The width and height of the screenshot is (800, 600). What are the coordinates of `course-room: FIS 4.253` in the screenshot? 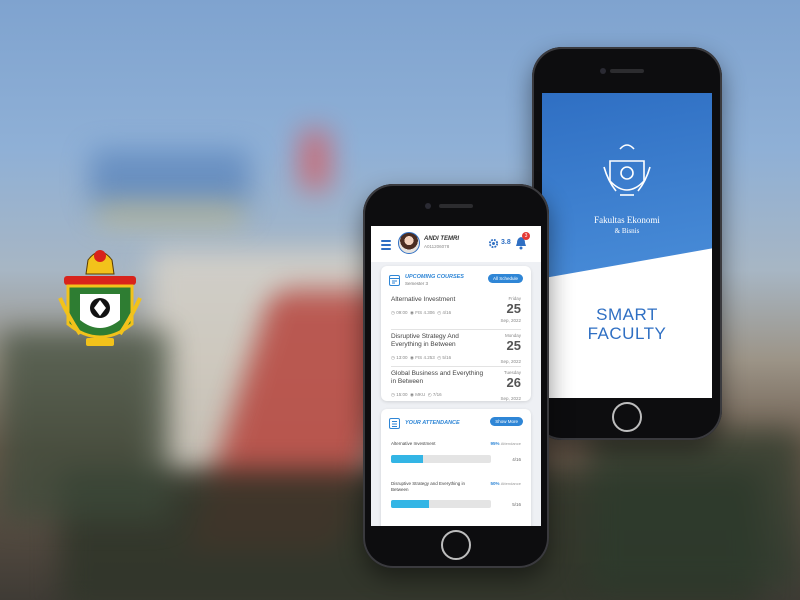 It's located at (425, 357).